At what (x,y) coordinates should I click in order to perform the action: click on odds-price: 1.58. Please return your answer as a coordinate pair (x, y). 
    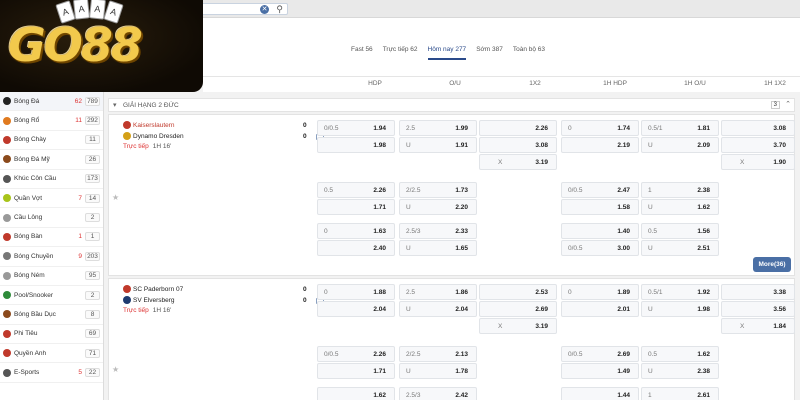
    Looking at the image, I should click on (623, 207).